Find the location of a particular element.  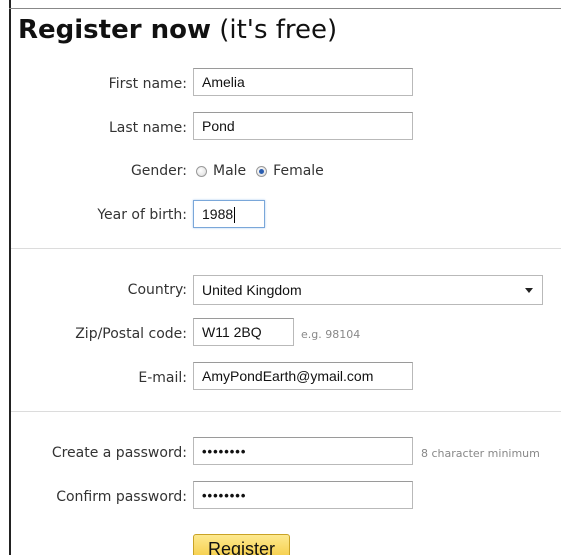

first-name-label: First name: is located at coordinates (147, 84).